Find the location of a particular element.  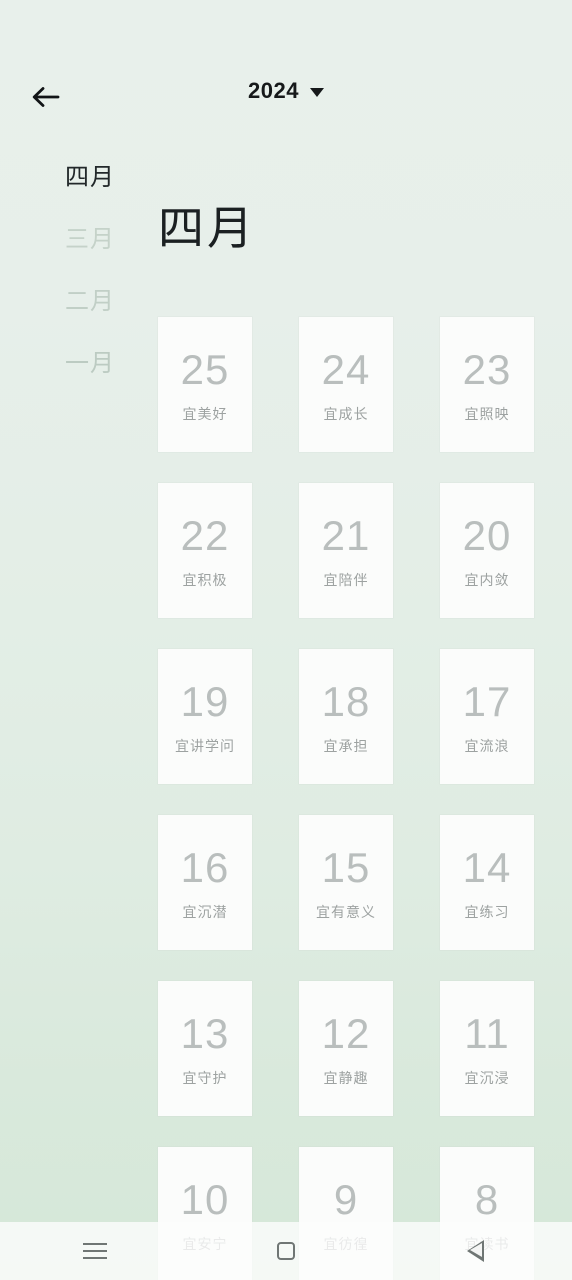

day-card: 19 宜讲学问 is located at coordinates (205, 716).